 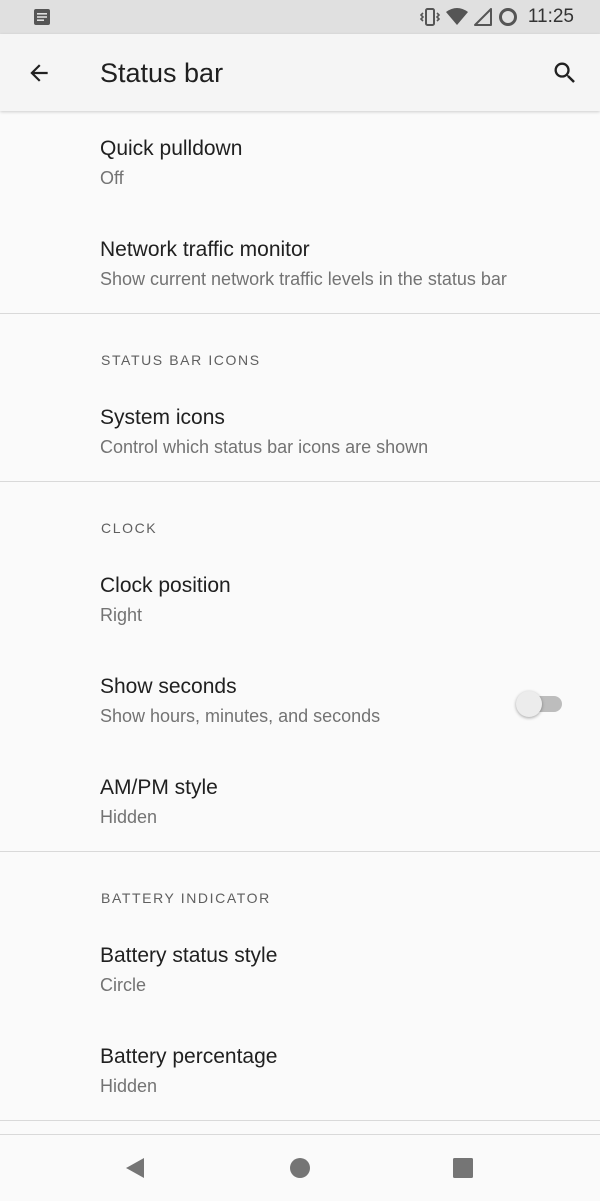 What do you see at coordinates (168, 686) in the screenshot?
I see `pref-title: Show seconds` at bounding box center [168, 686].